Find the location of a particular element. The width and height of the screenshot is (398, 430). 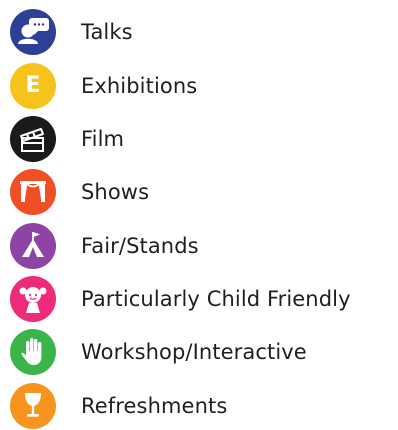

exhibitions-letter: E is located at coordinates (33, 85).